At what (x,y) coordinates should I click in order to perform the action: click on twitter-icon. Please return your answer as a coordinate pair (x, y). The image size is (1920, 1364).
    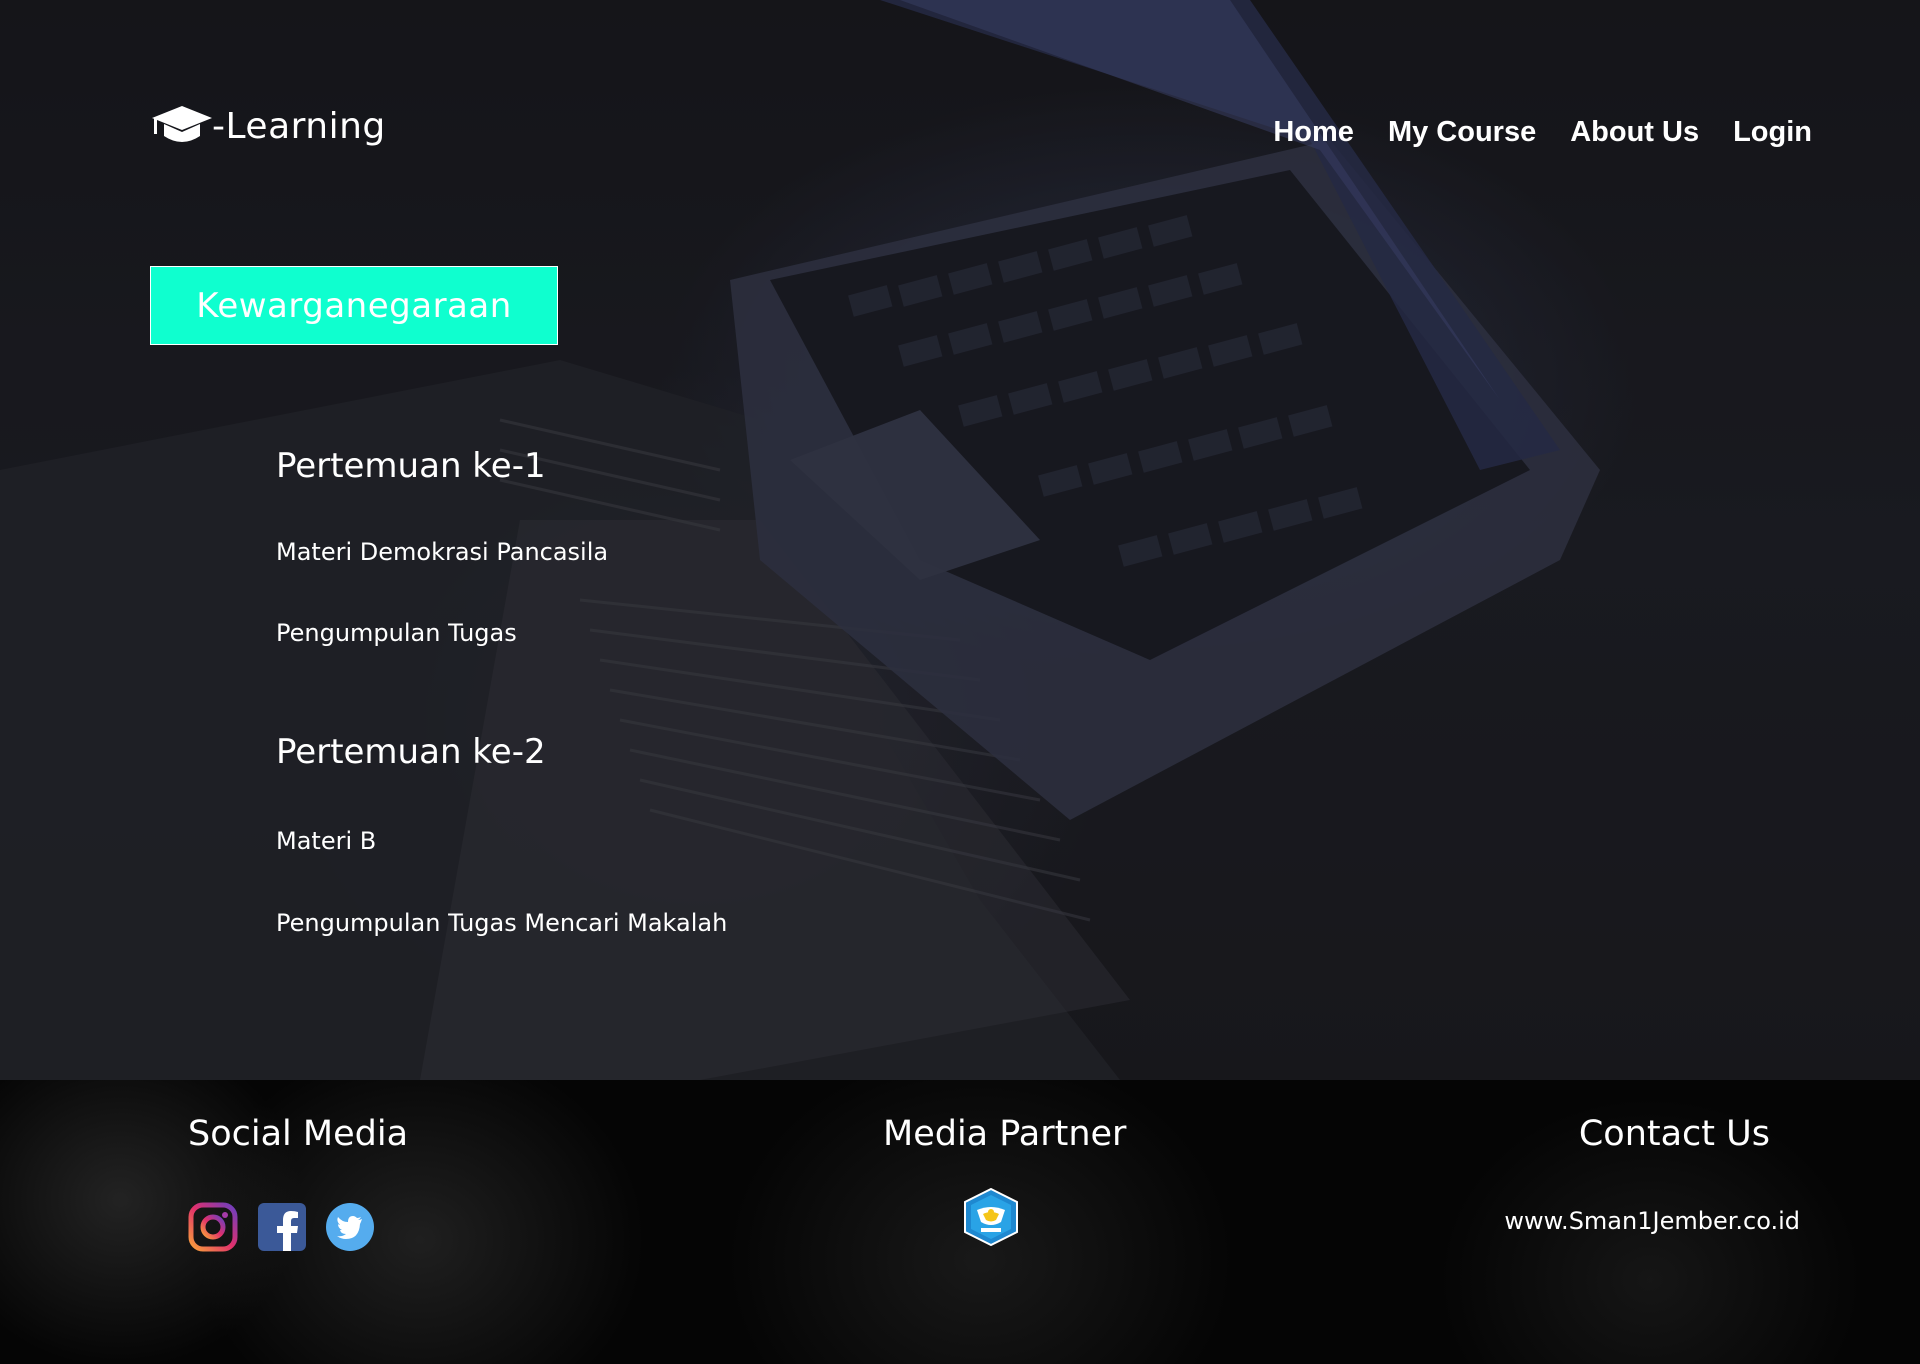
    Looking at the image, I should click on (350, 1227).